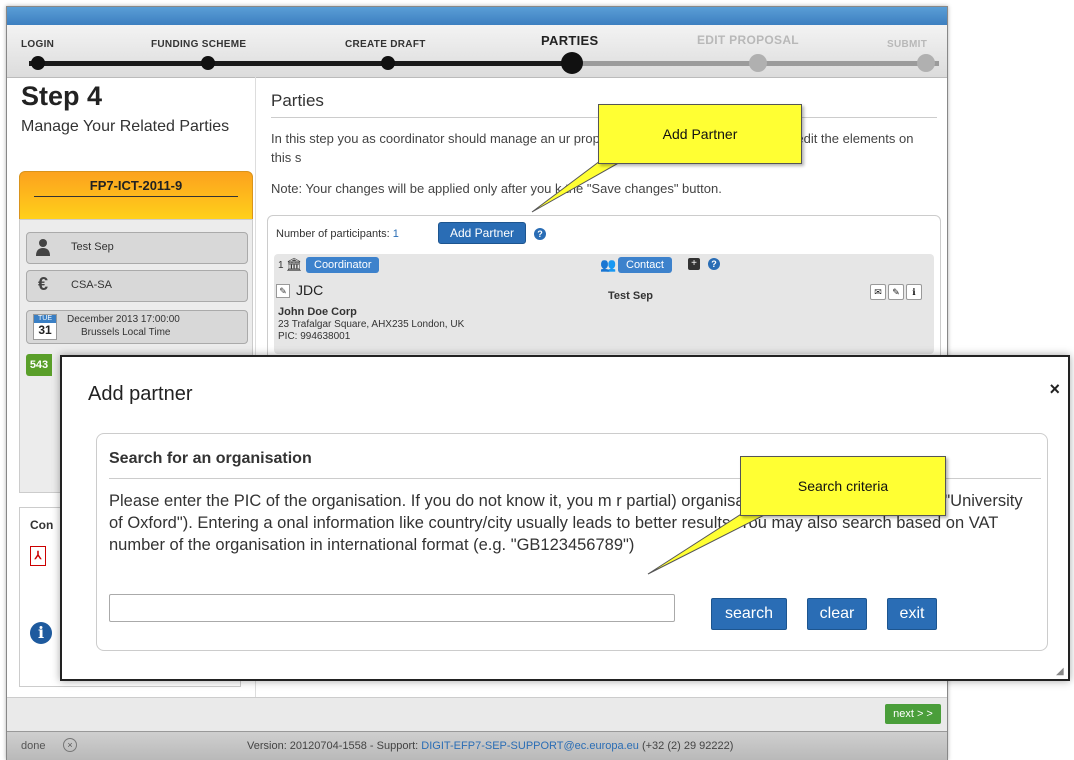 The height and width of the screenshot is (760, 1074). I want to click on add-contact-icon: +, so click(694, 264).